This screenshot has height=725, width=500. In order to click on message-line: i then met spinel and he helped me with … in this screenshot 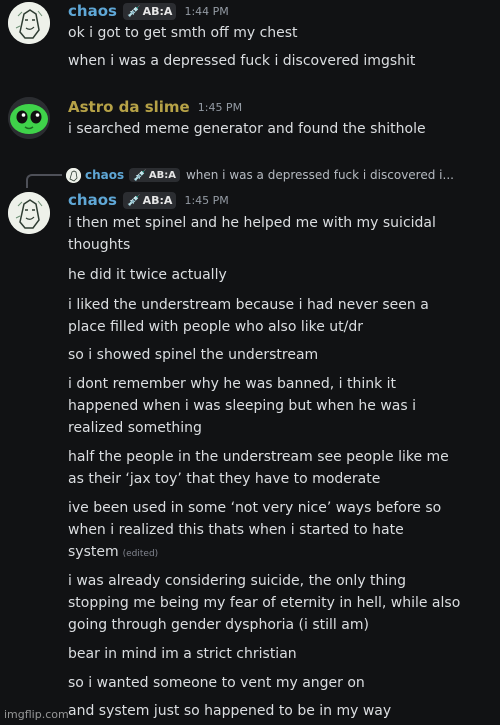, I will do `click(252, 223)`.